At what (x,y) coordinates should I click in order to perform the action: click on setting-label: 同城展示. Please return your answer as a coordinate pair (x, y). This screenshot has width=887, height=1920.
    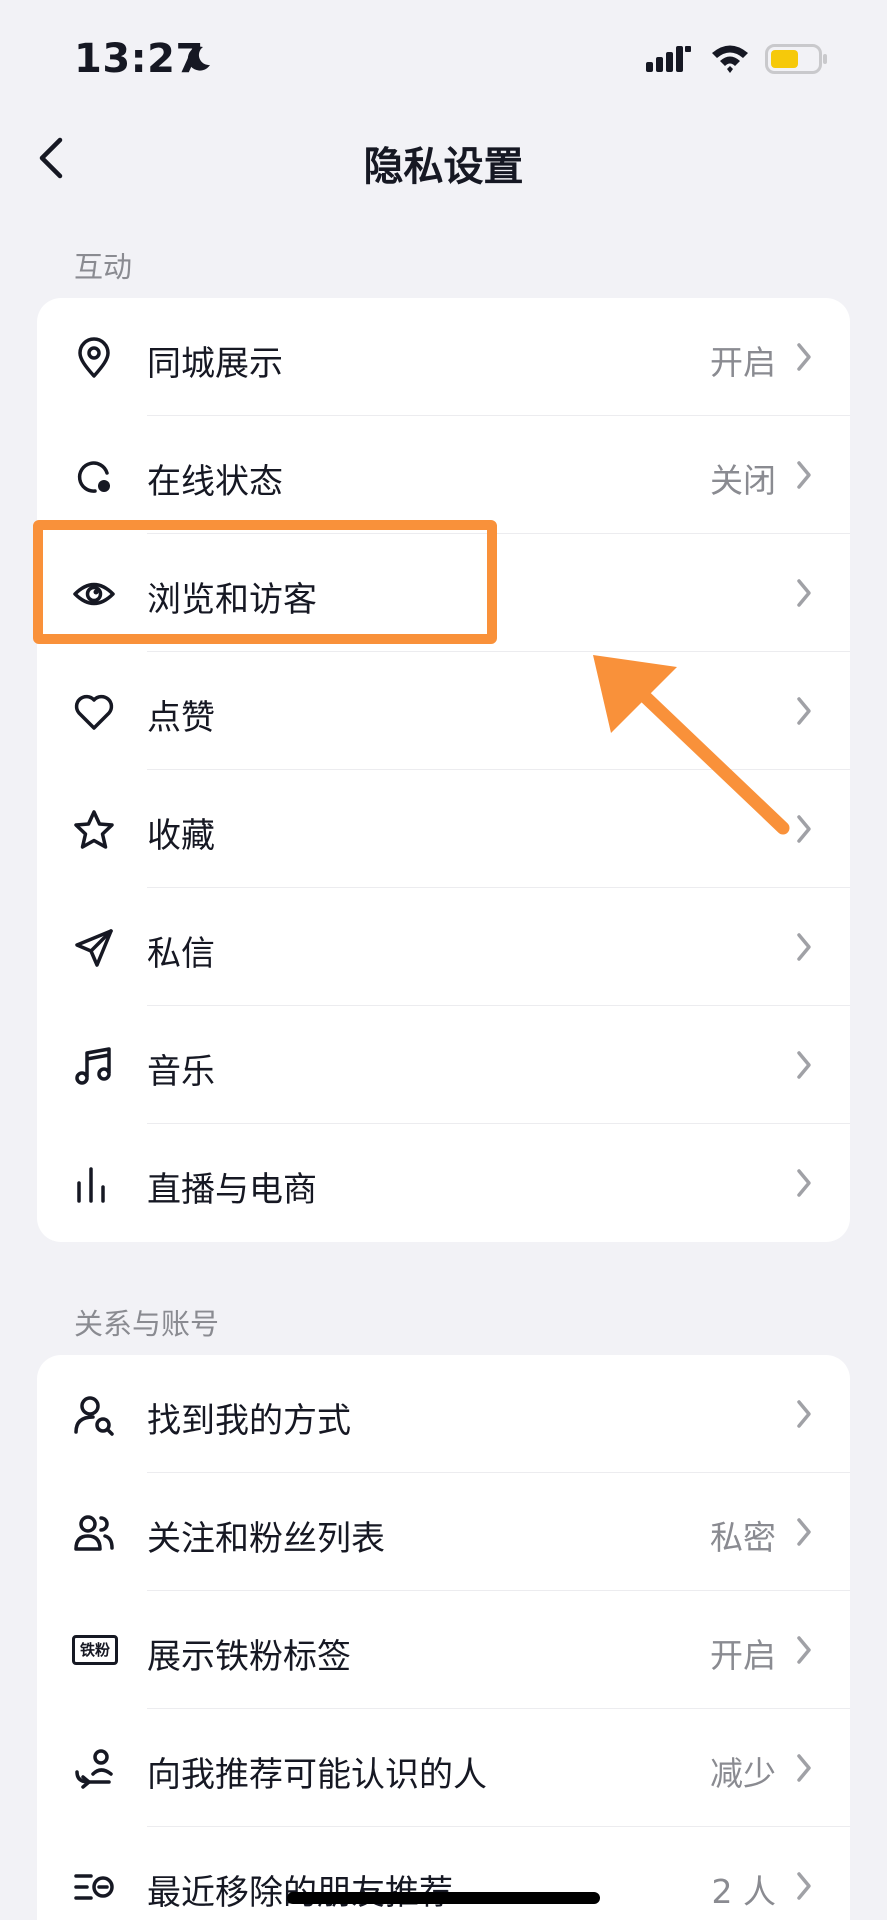
    Looking at the image, I should click on (215, 364).